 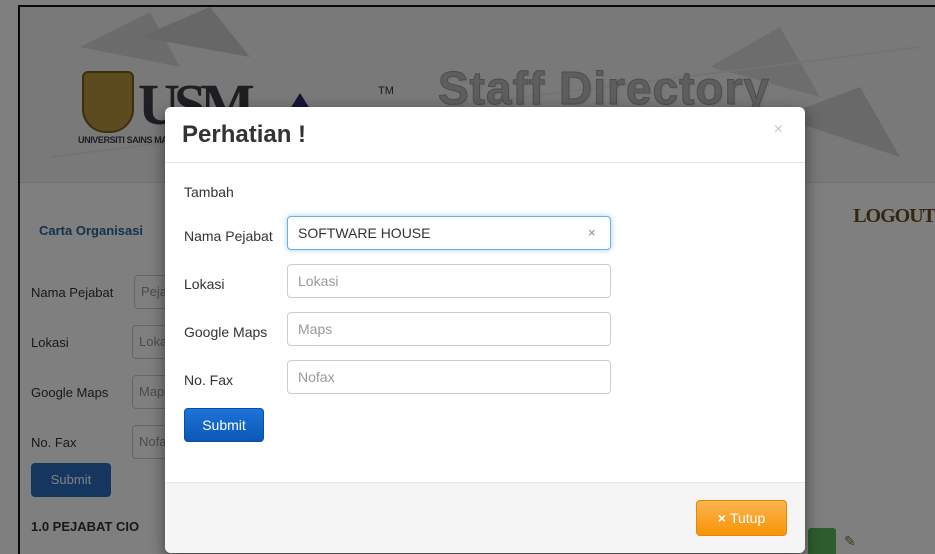 I want to click on modal-footer: × Tutup, so click(x=485, y=517).